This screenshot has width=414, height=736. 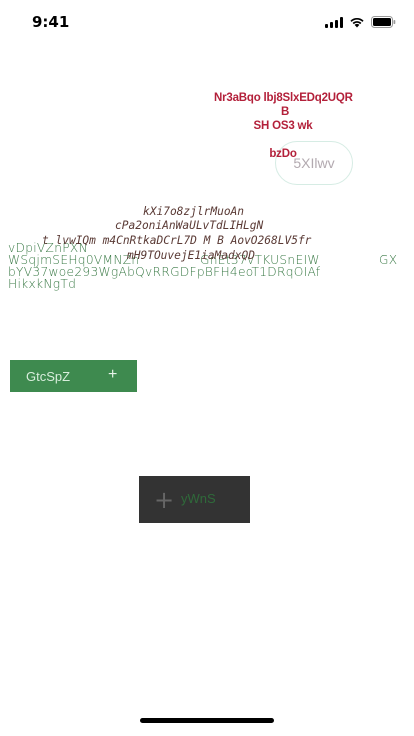 What do you see at coordinates (198, 498) in the screenshot?
I see `dark-button-label: yWnS` at bounding box center [198, 498].